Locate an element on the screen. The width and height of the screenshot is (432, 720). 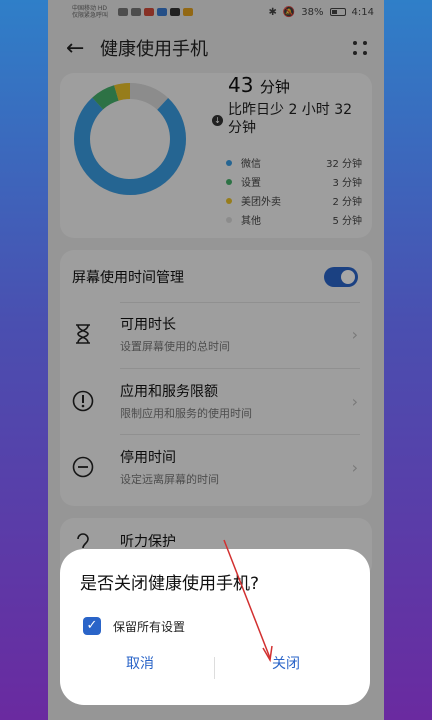
checkbox-label: 保留所有设置 is located at coordinates (149, 626).